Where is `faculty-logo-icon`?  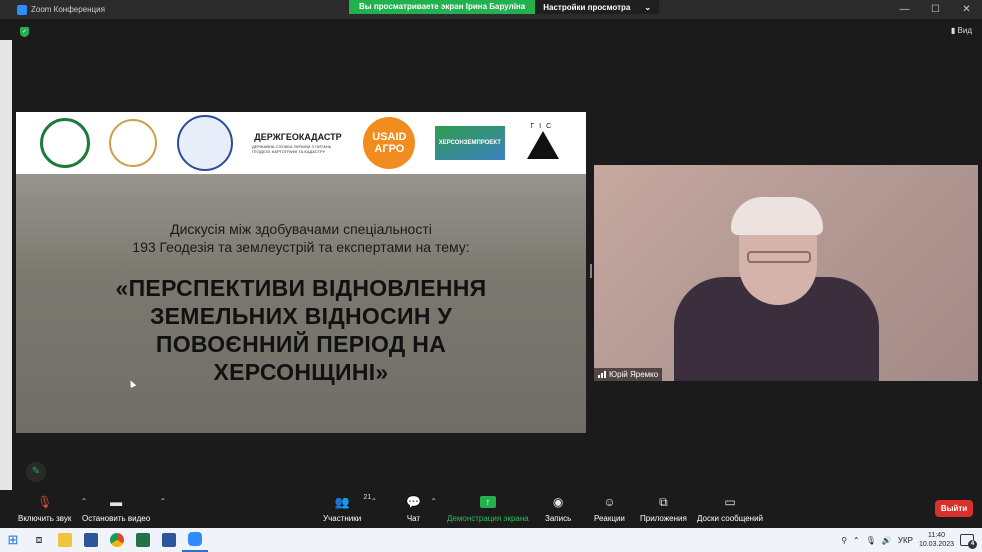
faculty-logo-icon is located at coordinates (204, 143).